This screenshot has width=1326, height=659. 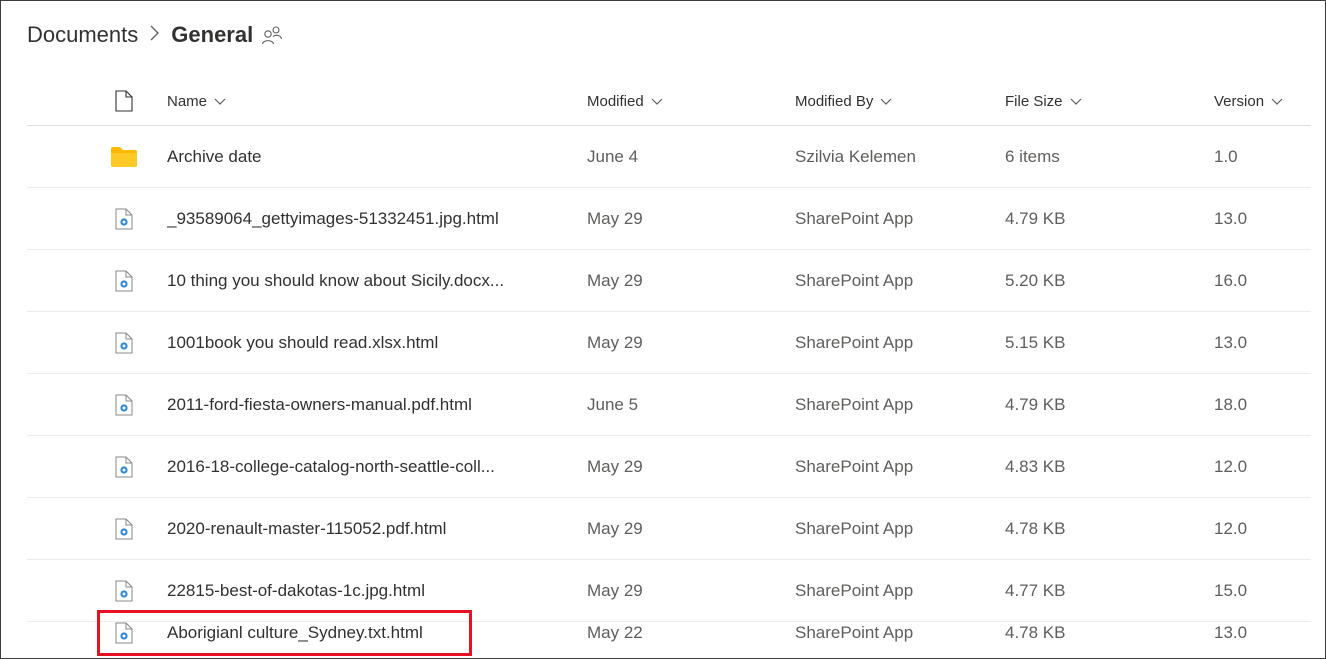 I want to click on people-icon, so click(x=272, y=38).